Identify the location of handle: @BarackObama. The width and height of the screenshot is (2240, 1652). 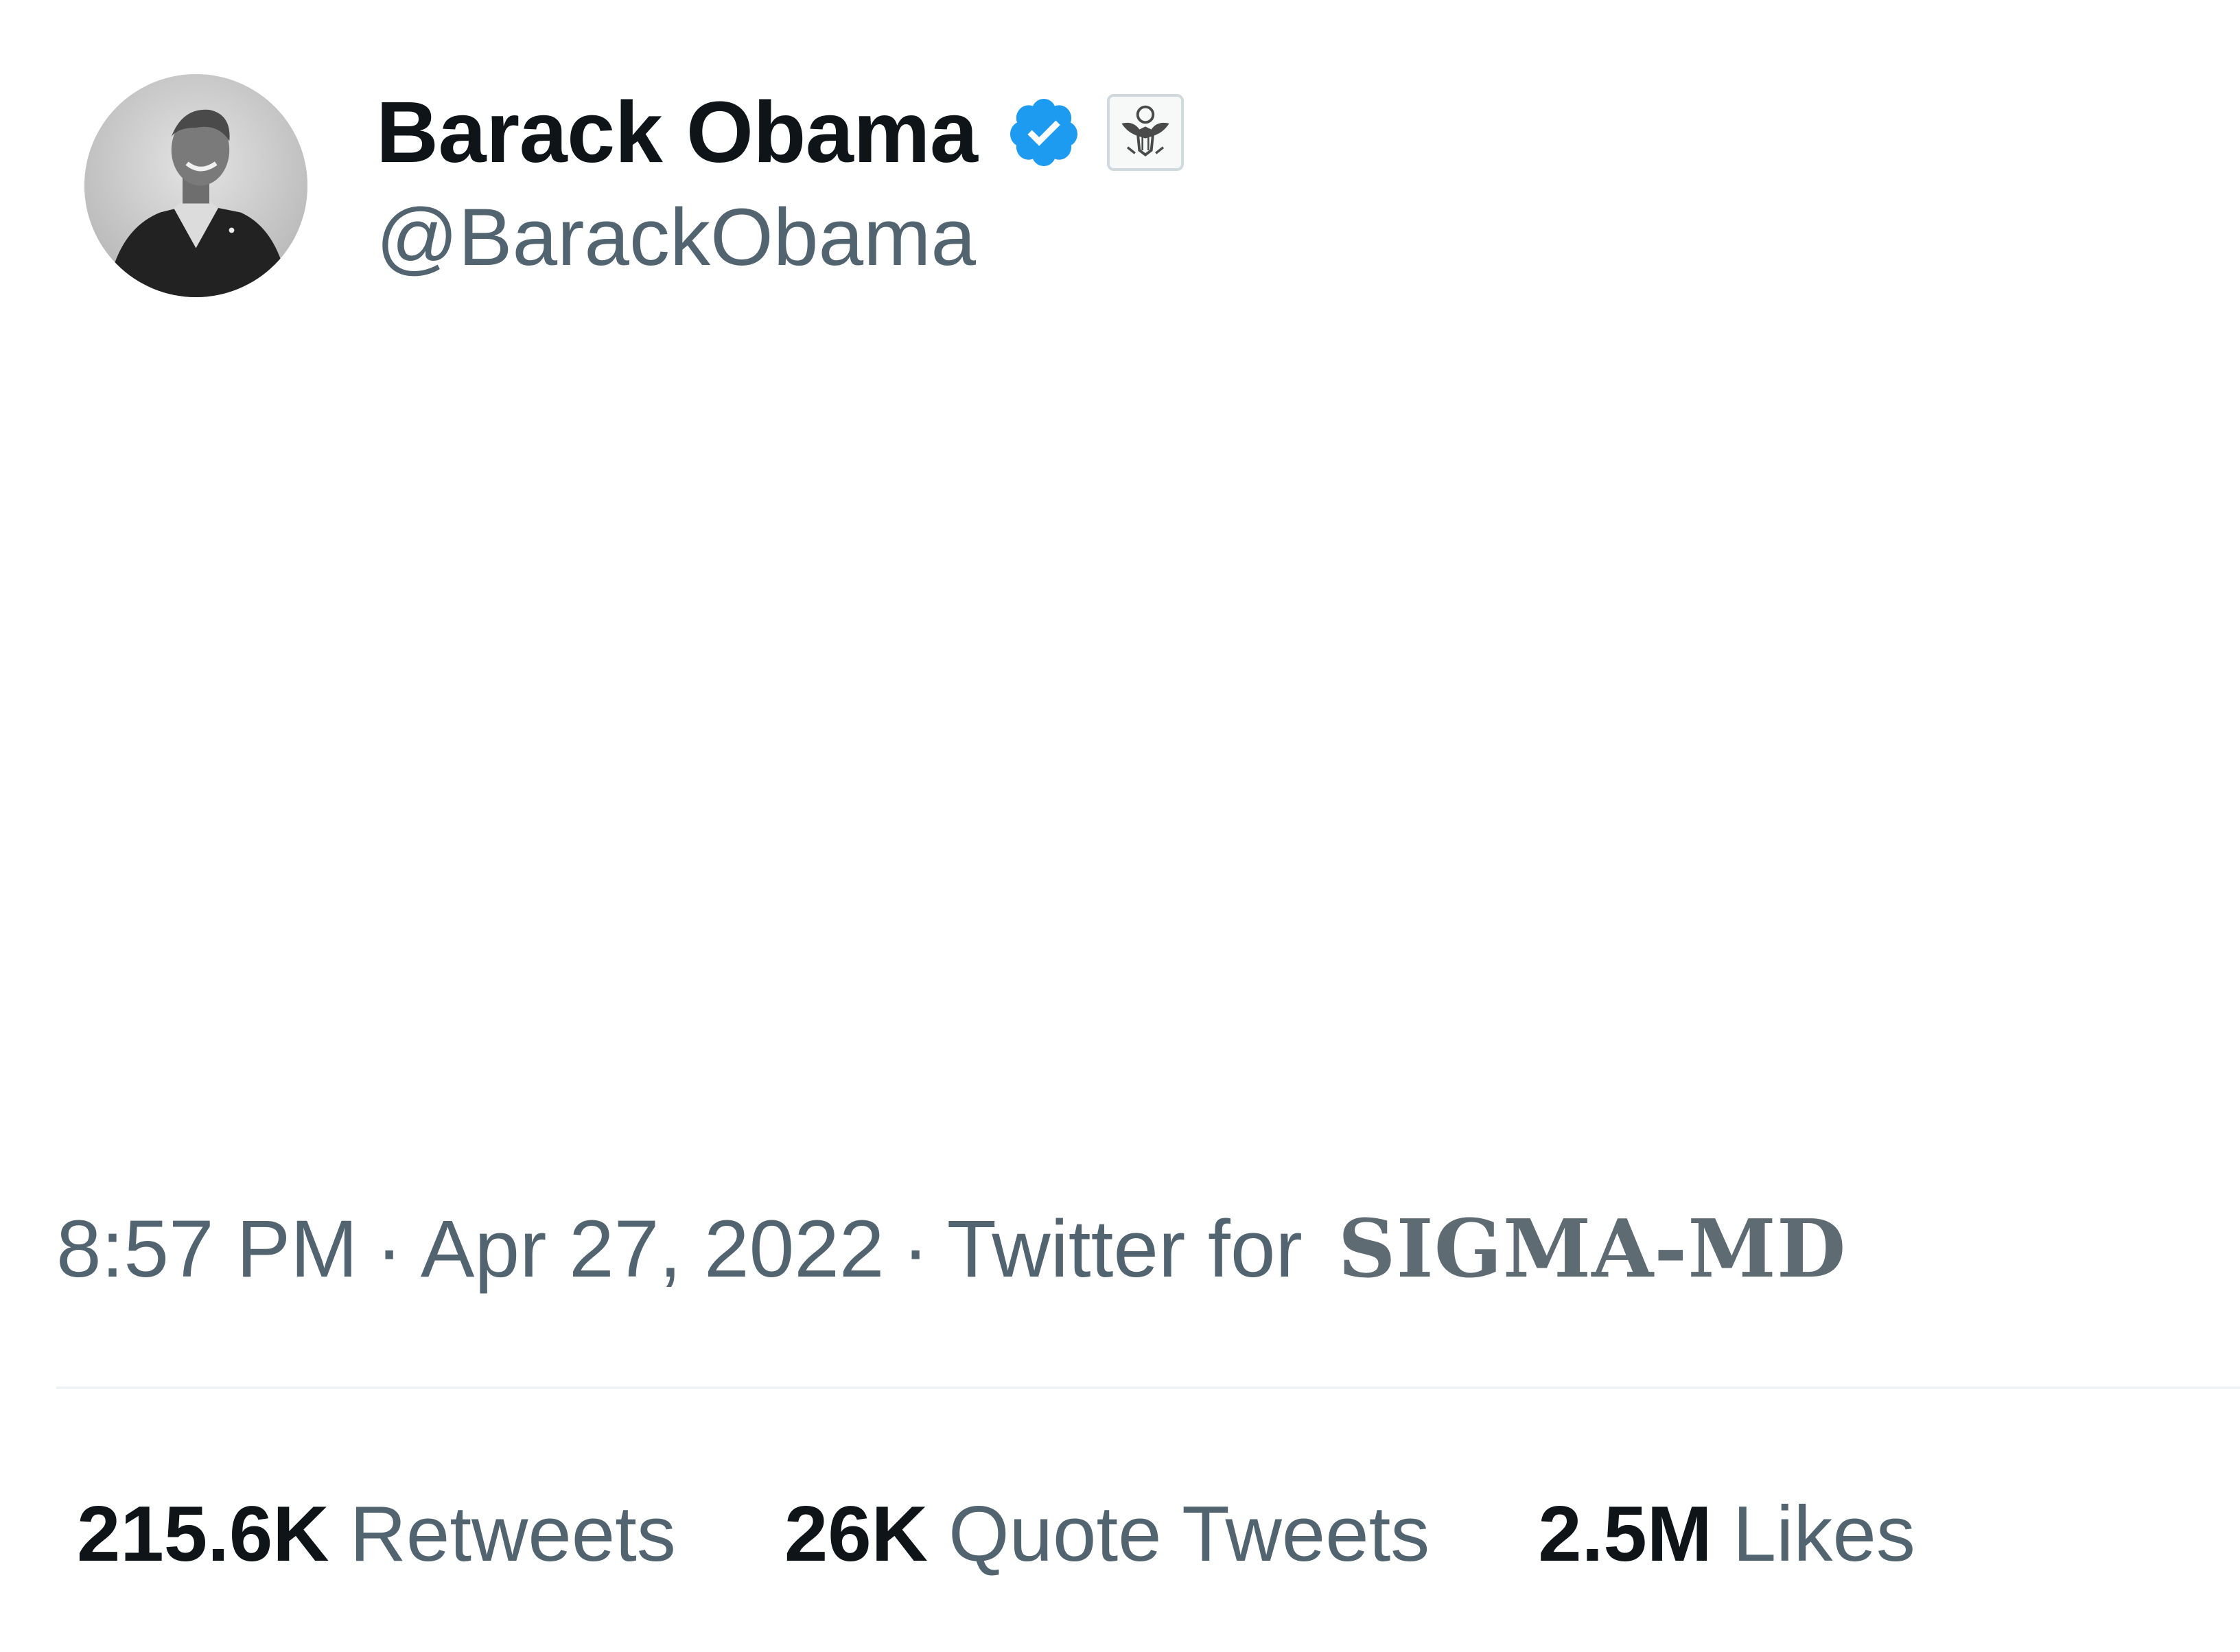
(780, 237).